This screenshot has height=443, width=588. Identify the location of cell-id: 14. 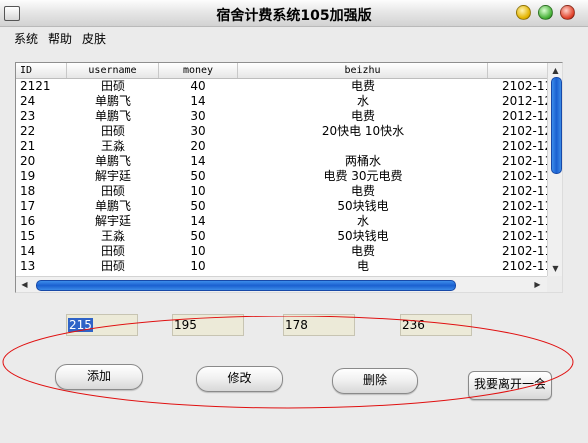
(28, 251).